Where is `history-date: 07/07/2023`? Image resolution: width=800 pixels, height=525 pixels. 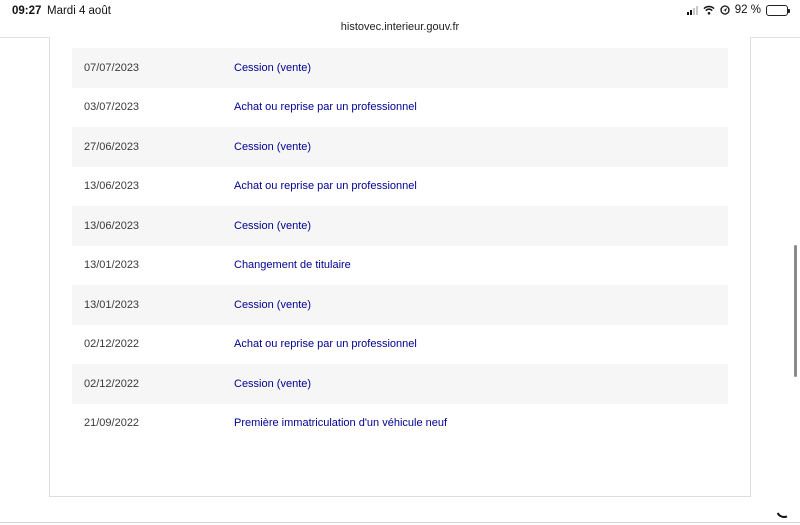
history-date: 07/07/2023 is located at coordinates (153, 68).